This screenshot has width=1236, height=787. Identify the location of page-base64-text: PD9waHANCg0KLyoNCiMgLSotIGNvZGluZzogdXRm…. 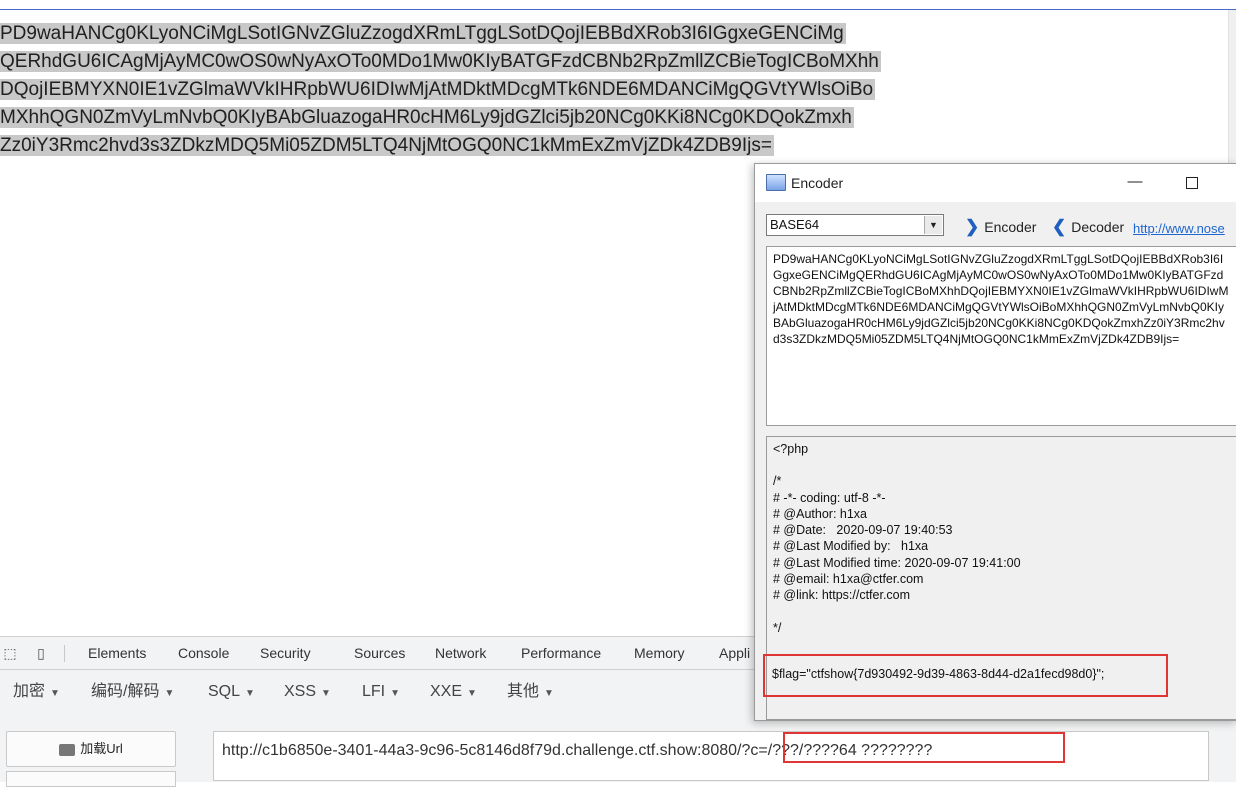
(440, 90).